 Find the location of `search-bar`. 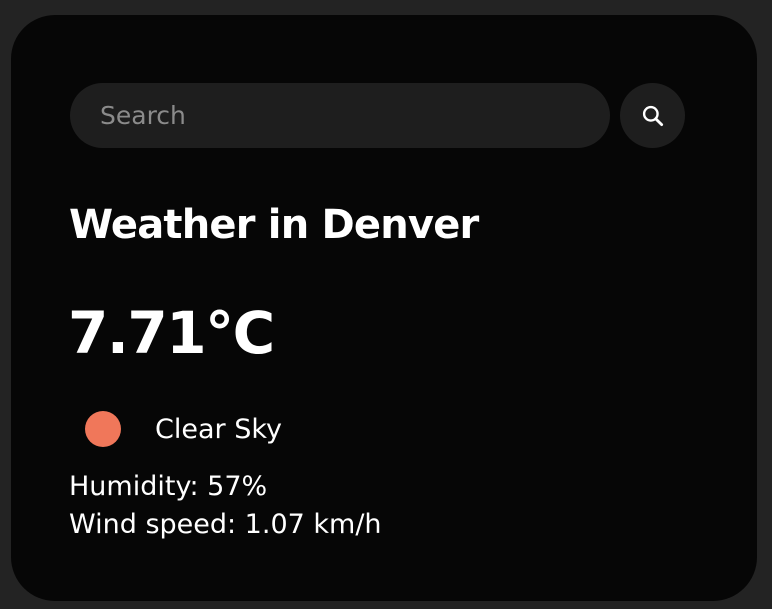

search-bar is located at coordinates (377, 115).